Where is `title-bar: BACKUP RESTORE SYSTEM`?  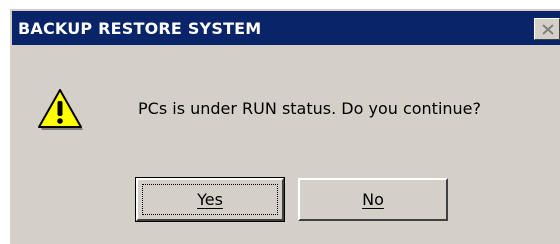 title-bar: BACKUP RESTORE SYSTEM is located at coordinates (286, 28).